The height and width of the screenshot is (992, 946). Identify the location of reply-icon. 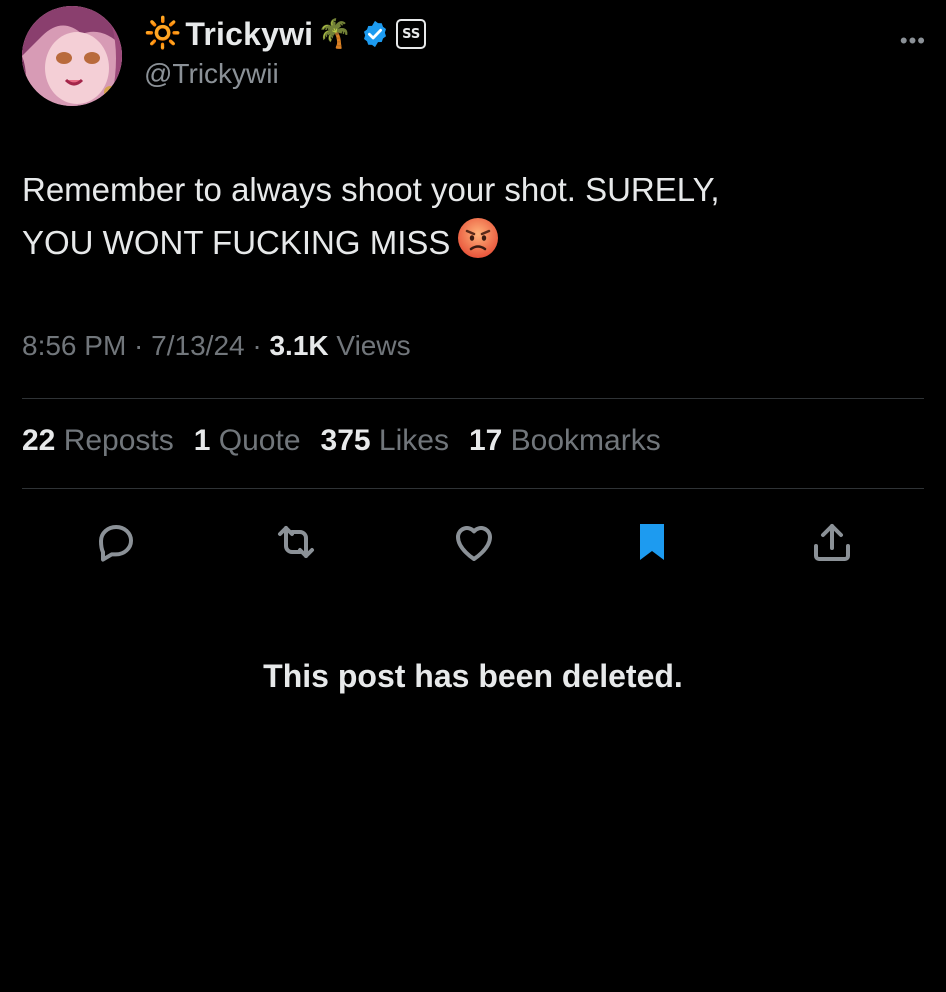
(116, 543).